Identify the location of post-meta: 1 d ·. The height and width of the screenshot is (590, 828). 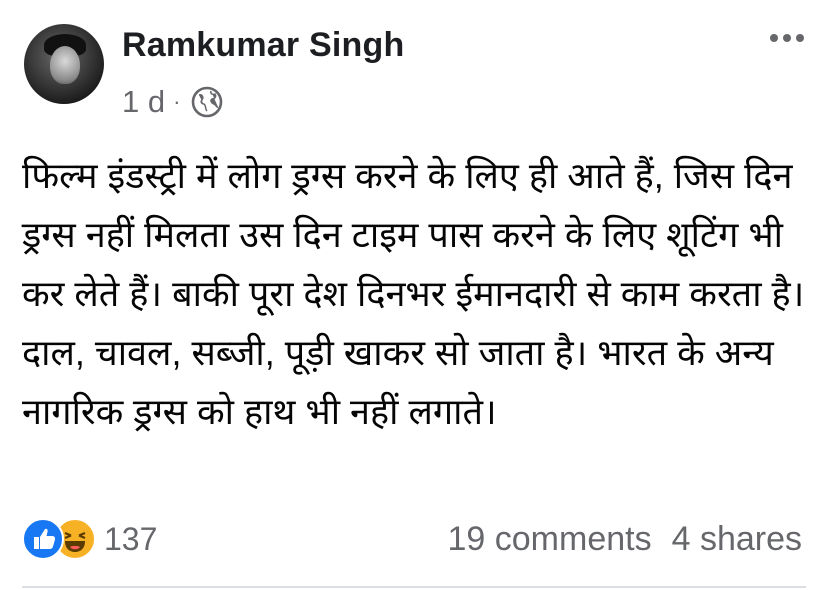
(173, 102).